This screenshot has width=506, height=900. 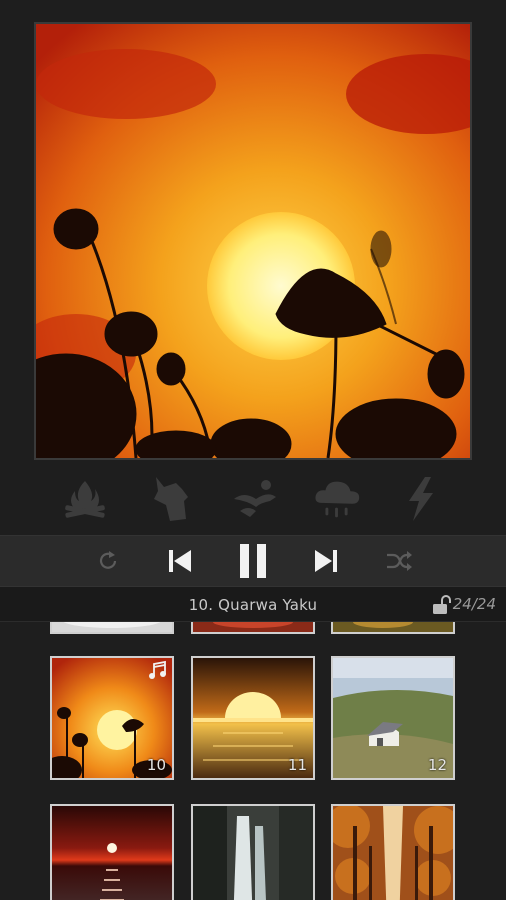 What do you see at coordinates (253, 718) in the screenshot?
I see `scene-thumbnail-11: 11` at bounding box center [253, 718].